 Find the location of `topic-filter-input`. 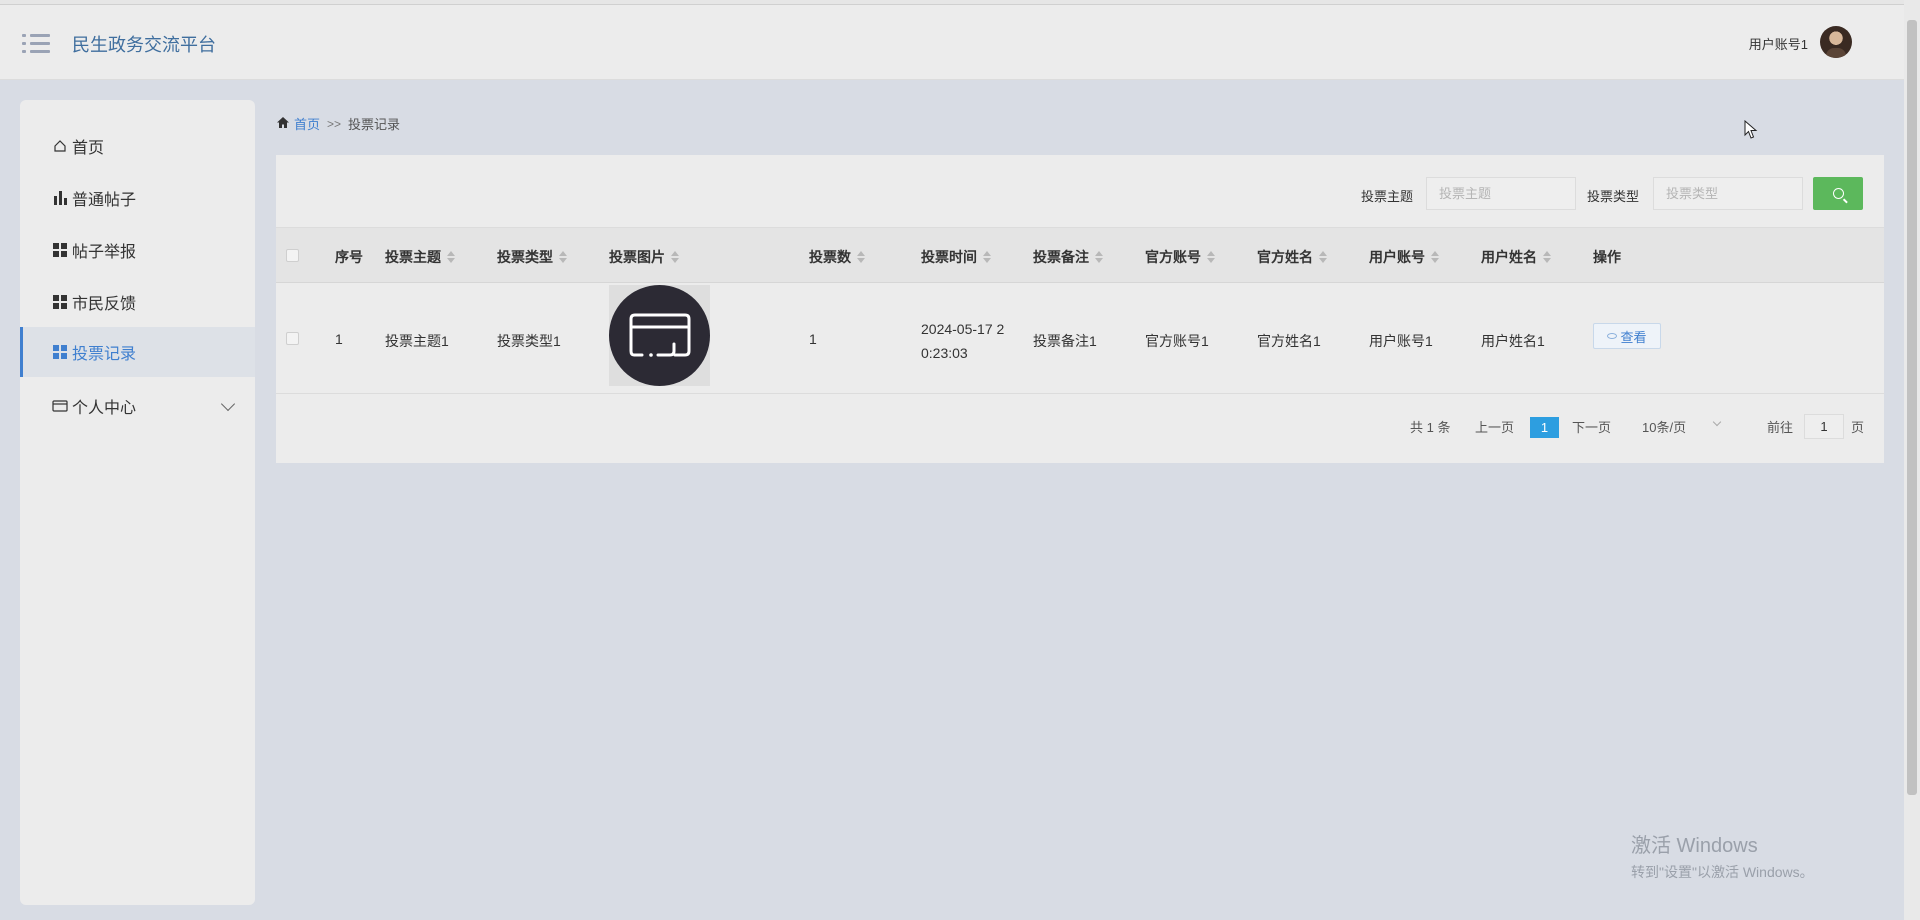

topic-filter-input is located at coordinates (1501, 193).